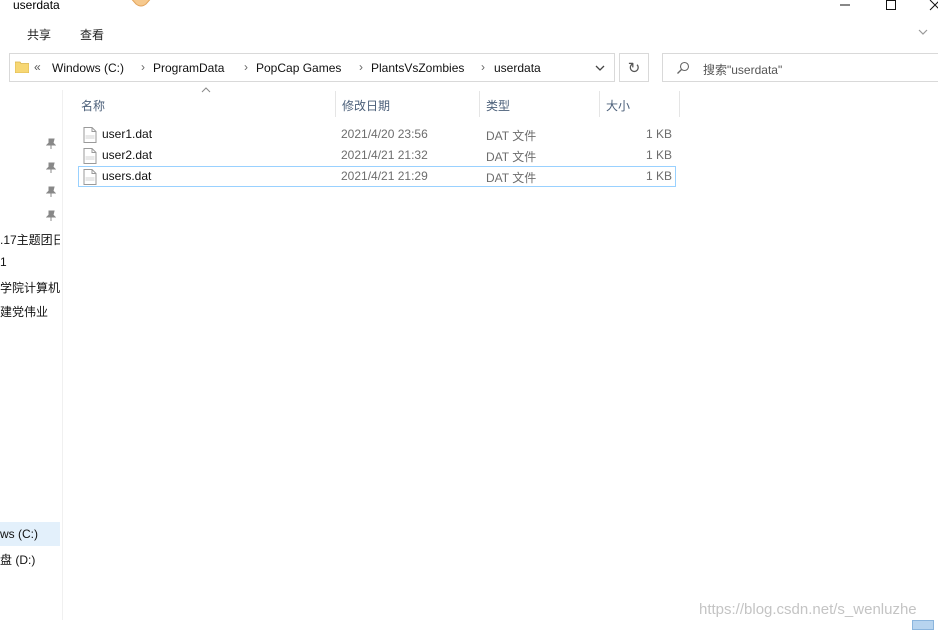 The width and height of the screenshot is (938, 630). Describe the element at coordinates (384, 155) in the screenshot. I see `file-modified-date: 2021/4/21 21:32` at that location.